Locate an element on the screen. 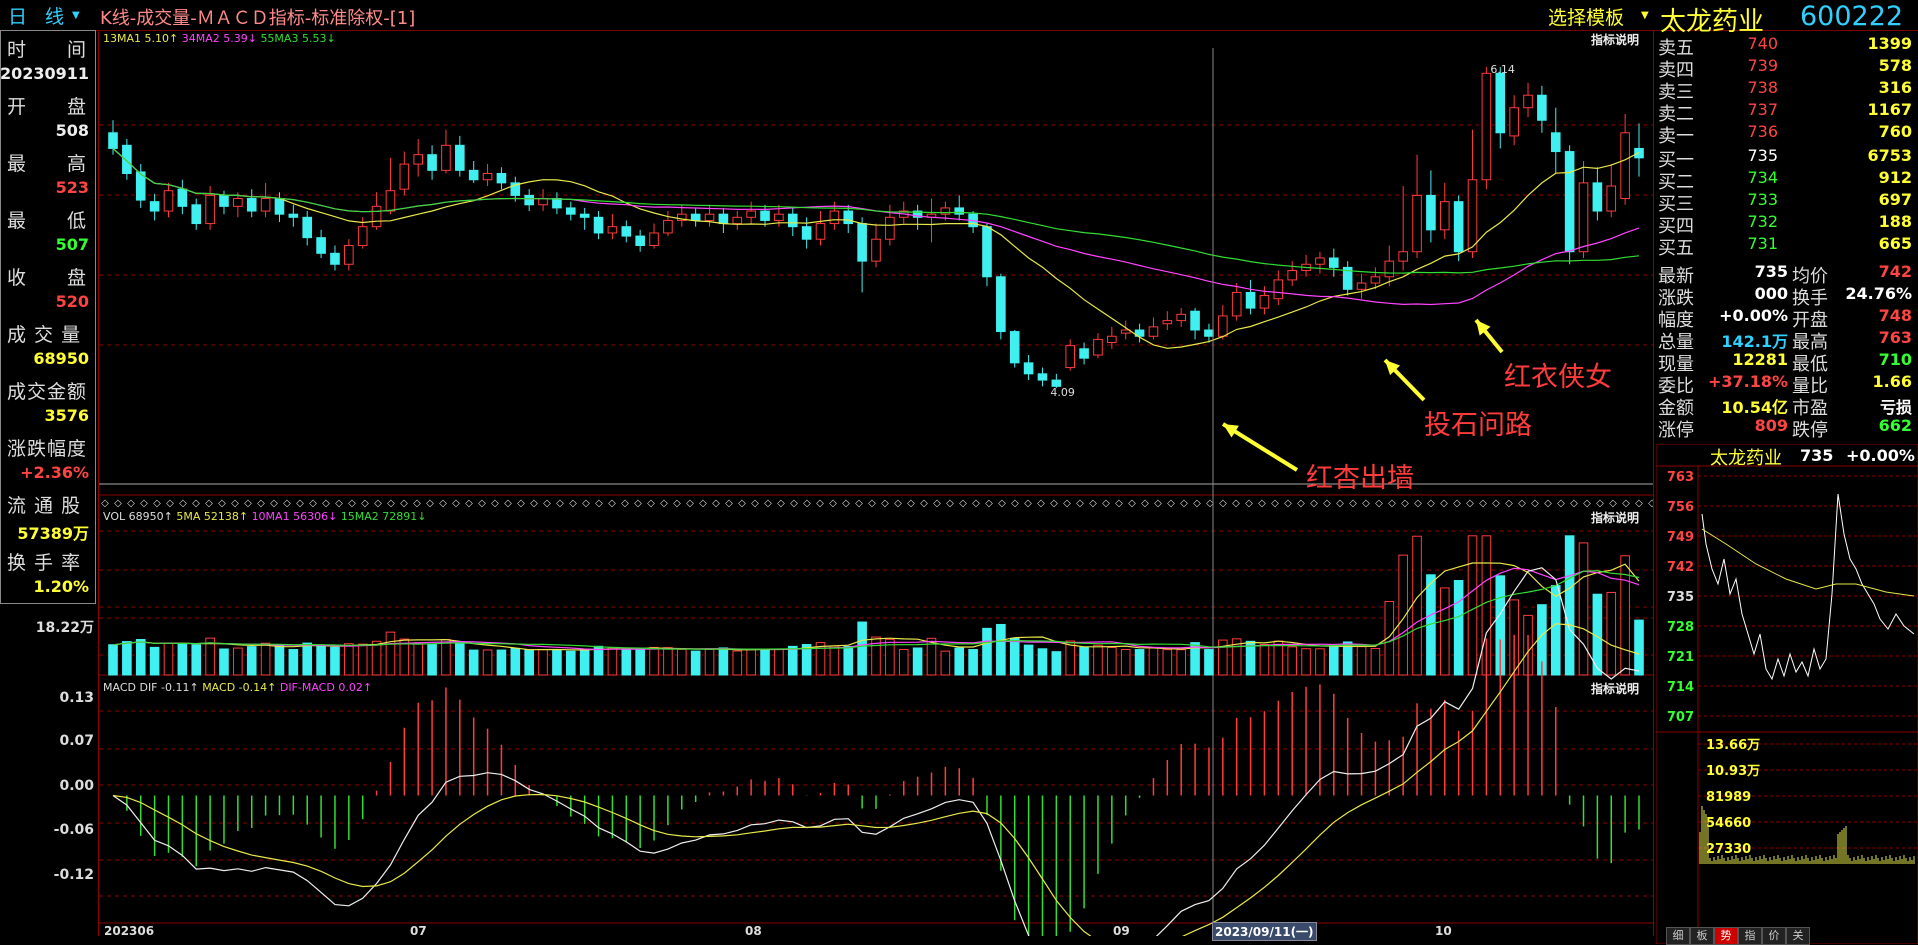  quote-row-buy: 买一 735 6753 is located at coordinates (1787, 158).